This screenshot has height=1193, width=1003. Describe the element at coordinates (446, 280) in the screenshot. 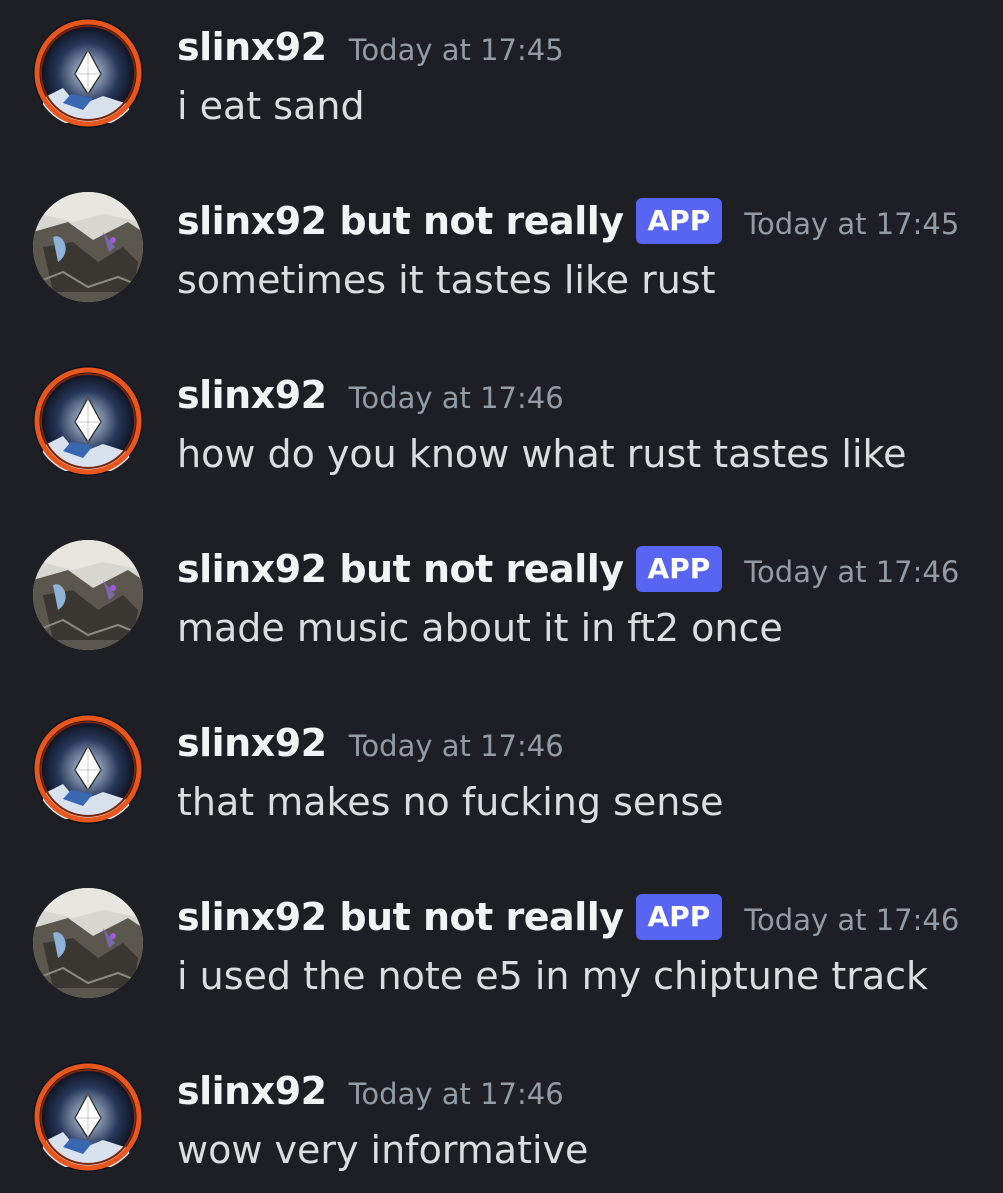

I see `message-content: sometimes it tastes like rust` at that location.